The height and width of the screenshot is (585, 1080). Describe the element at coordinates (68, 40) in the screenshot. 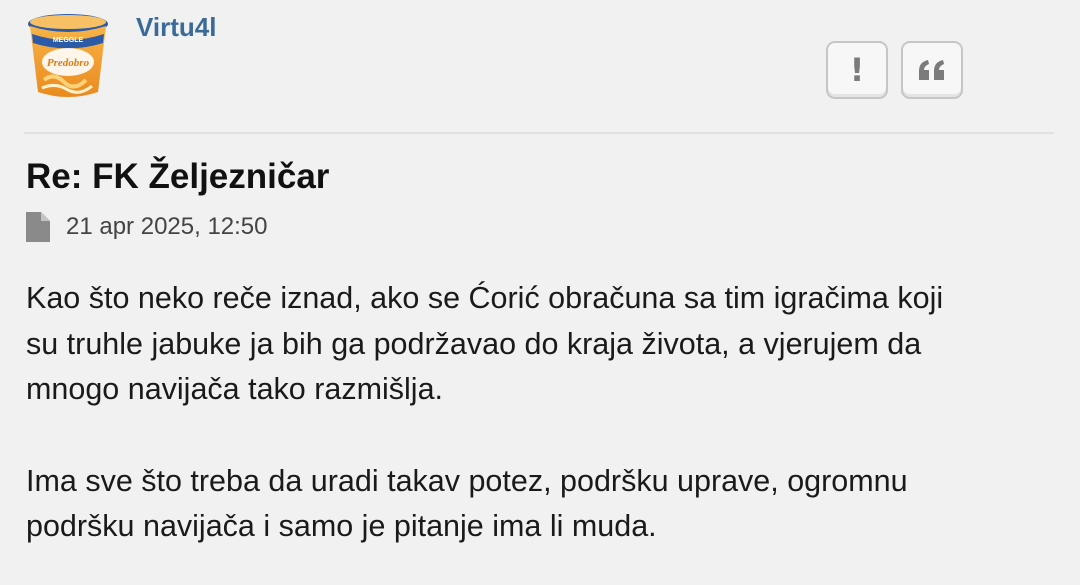

I see `avatar-brand-text: MEGGLE` at that location.